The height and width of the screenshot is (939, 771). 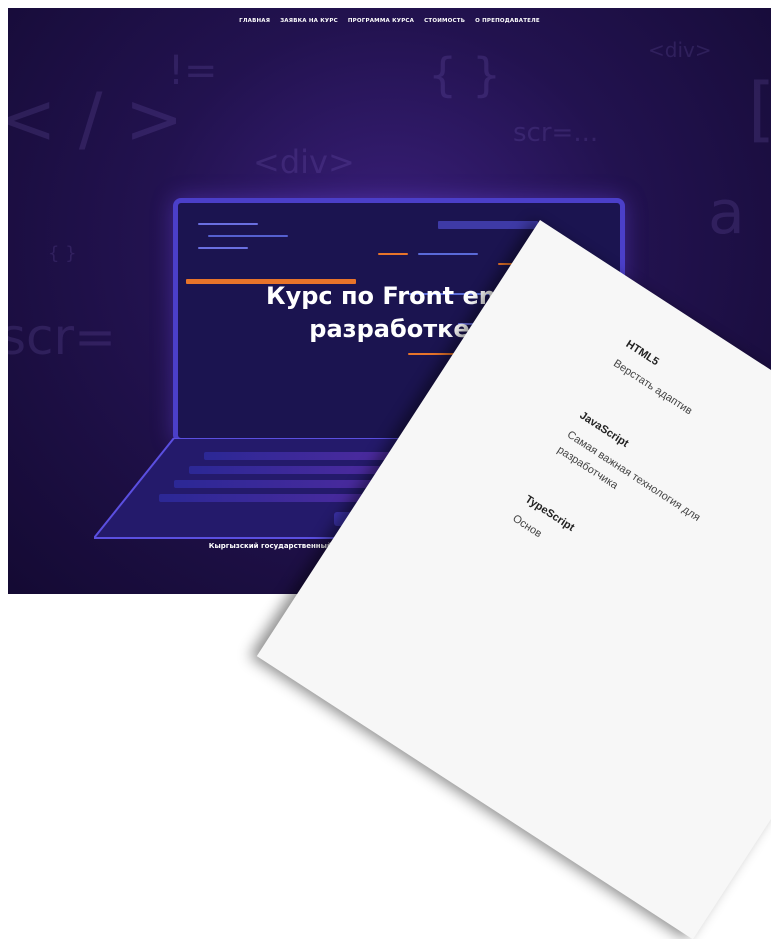 I want to click on nav-item-price: СТОИМОСТЬ, so click(x=444, y=21).